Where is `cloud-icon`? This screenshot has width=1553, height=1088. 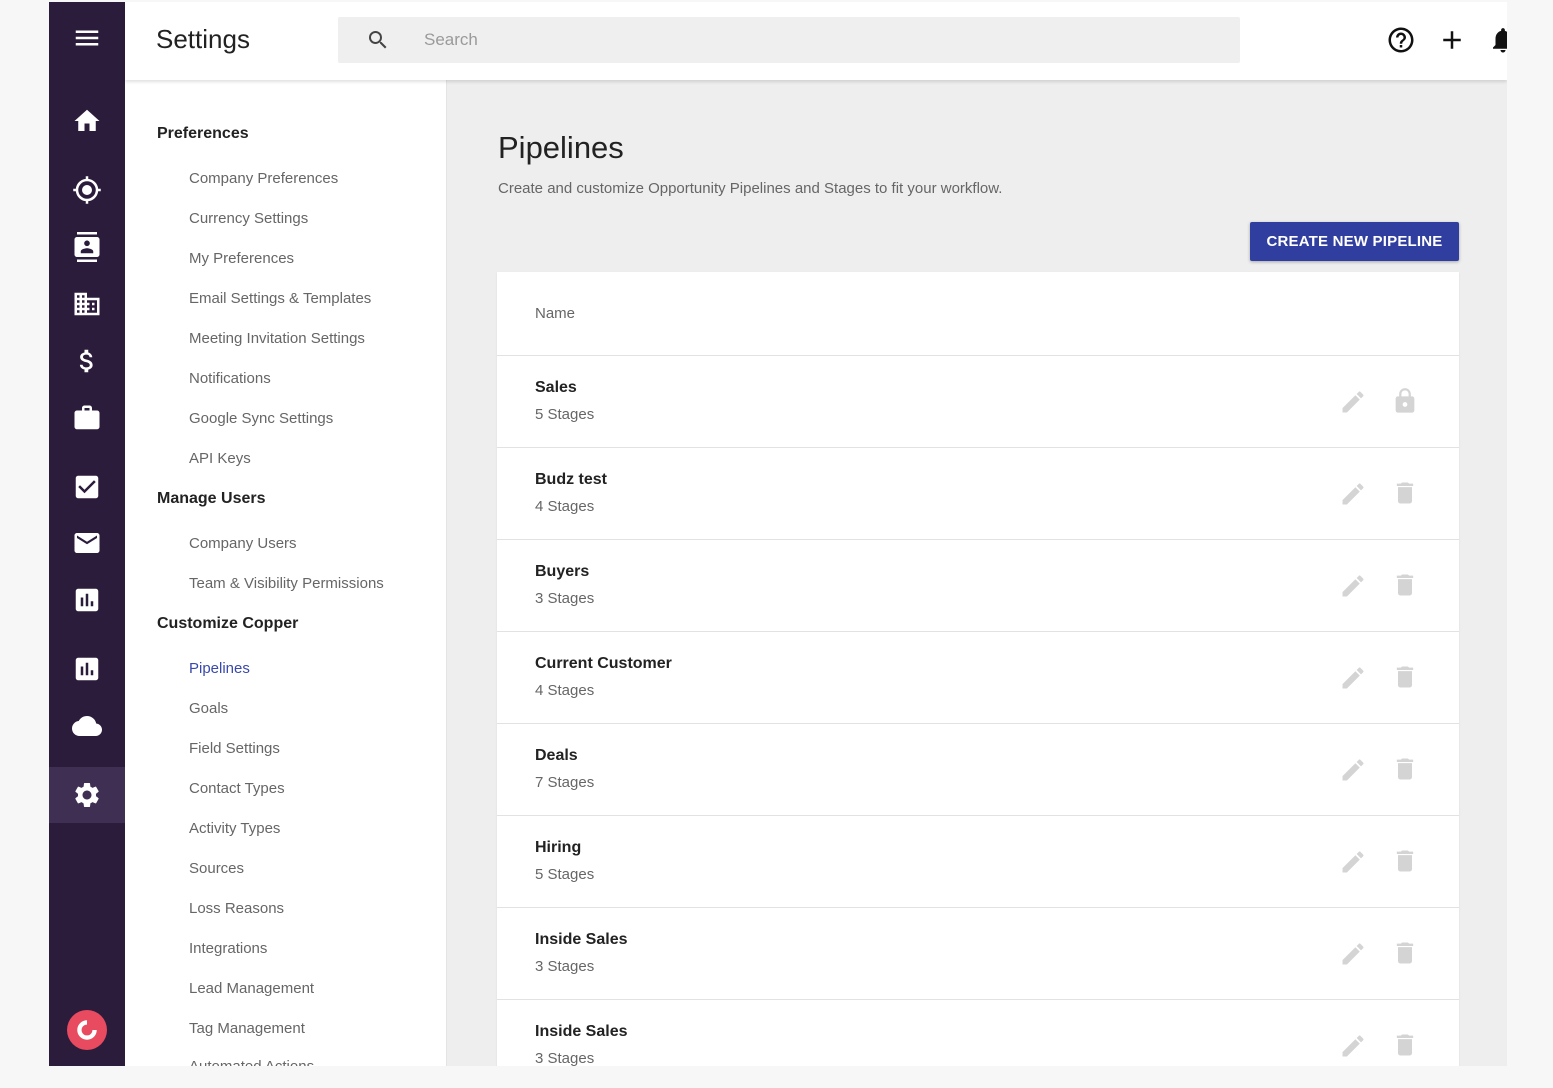 cloud-icon is located at coordinates (87, 726).